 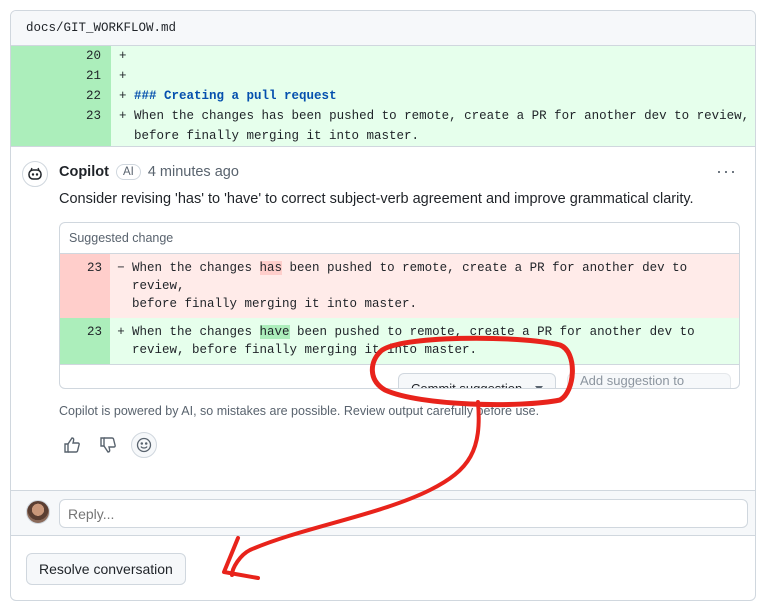 I want to click on thumbs-up-icon, so click(x=72, y=445).